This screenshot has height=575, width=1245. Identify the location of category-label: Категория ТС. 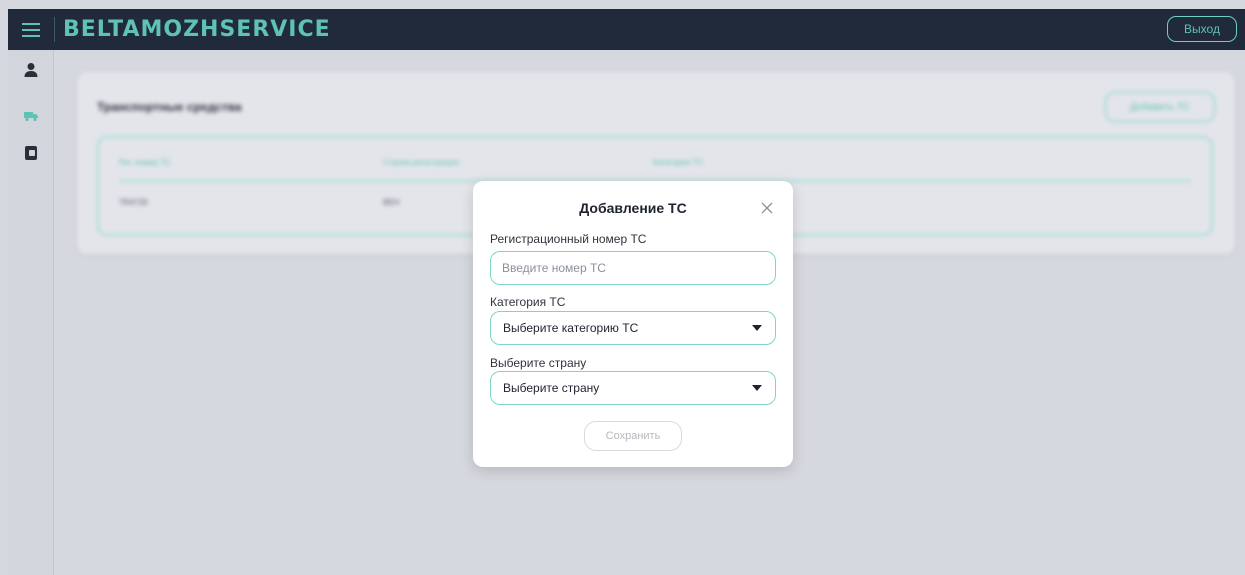
(528, 302).